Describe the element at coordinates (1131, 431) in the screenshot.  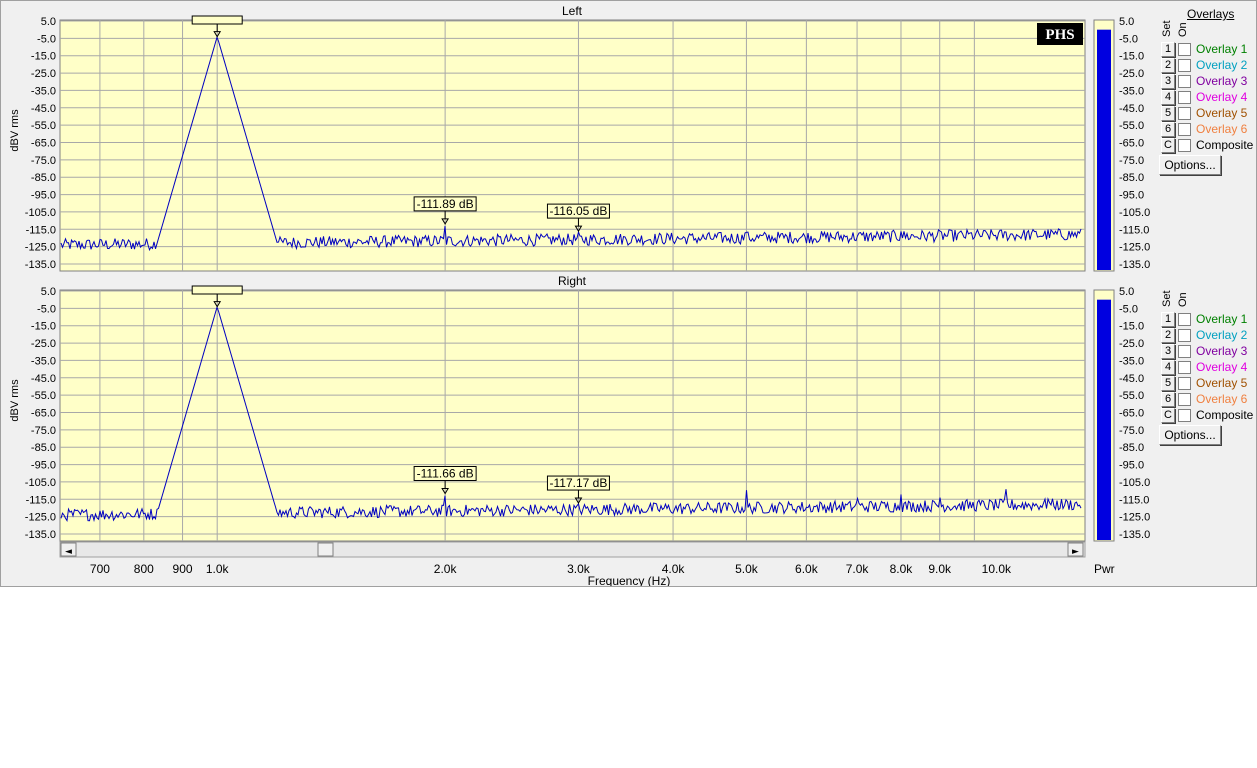
I see `meter-tick-label: -75.0` at that location.